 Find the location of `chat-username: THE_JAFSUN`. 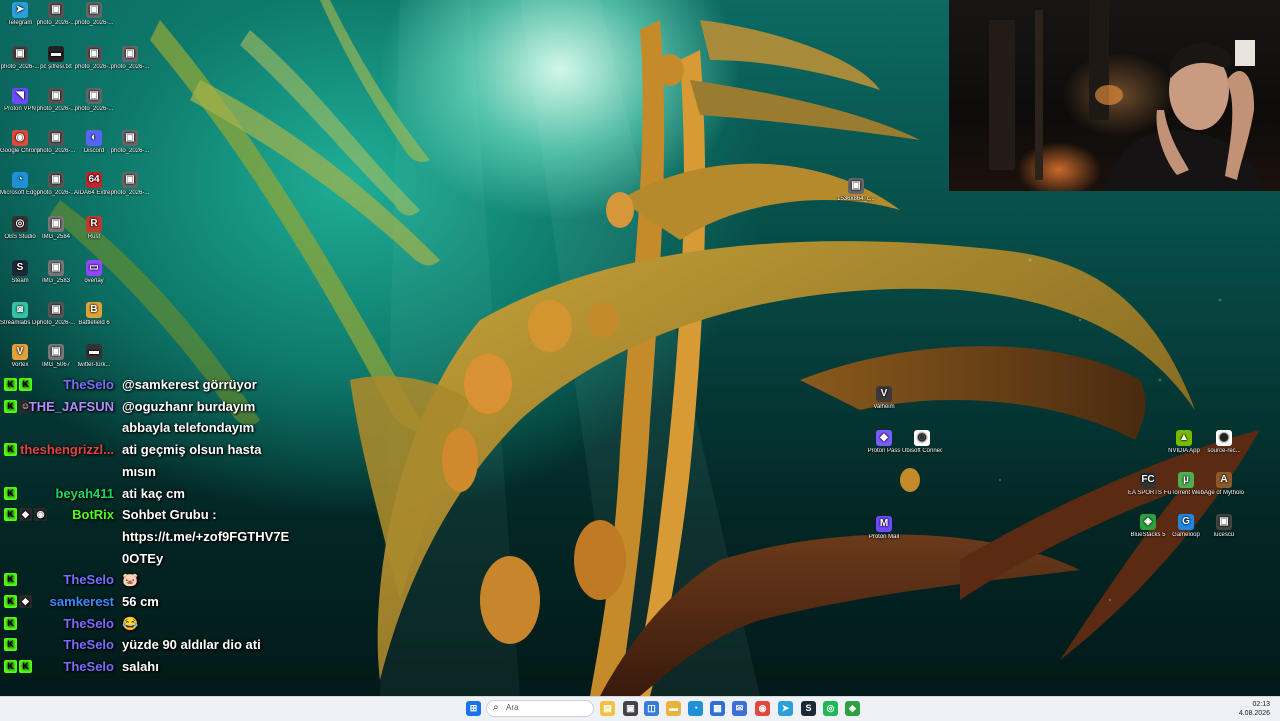

chat-username: THE_JAFSUN is located at coordinates (71, 407).